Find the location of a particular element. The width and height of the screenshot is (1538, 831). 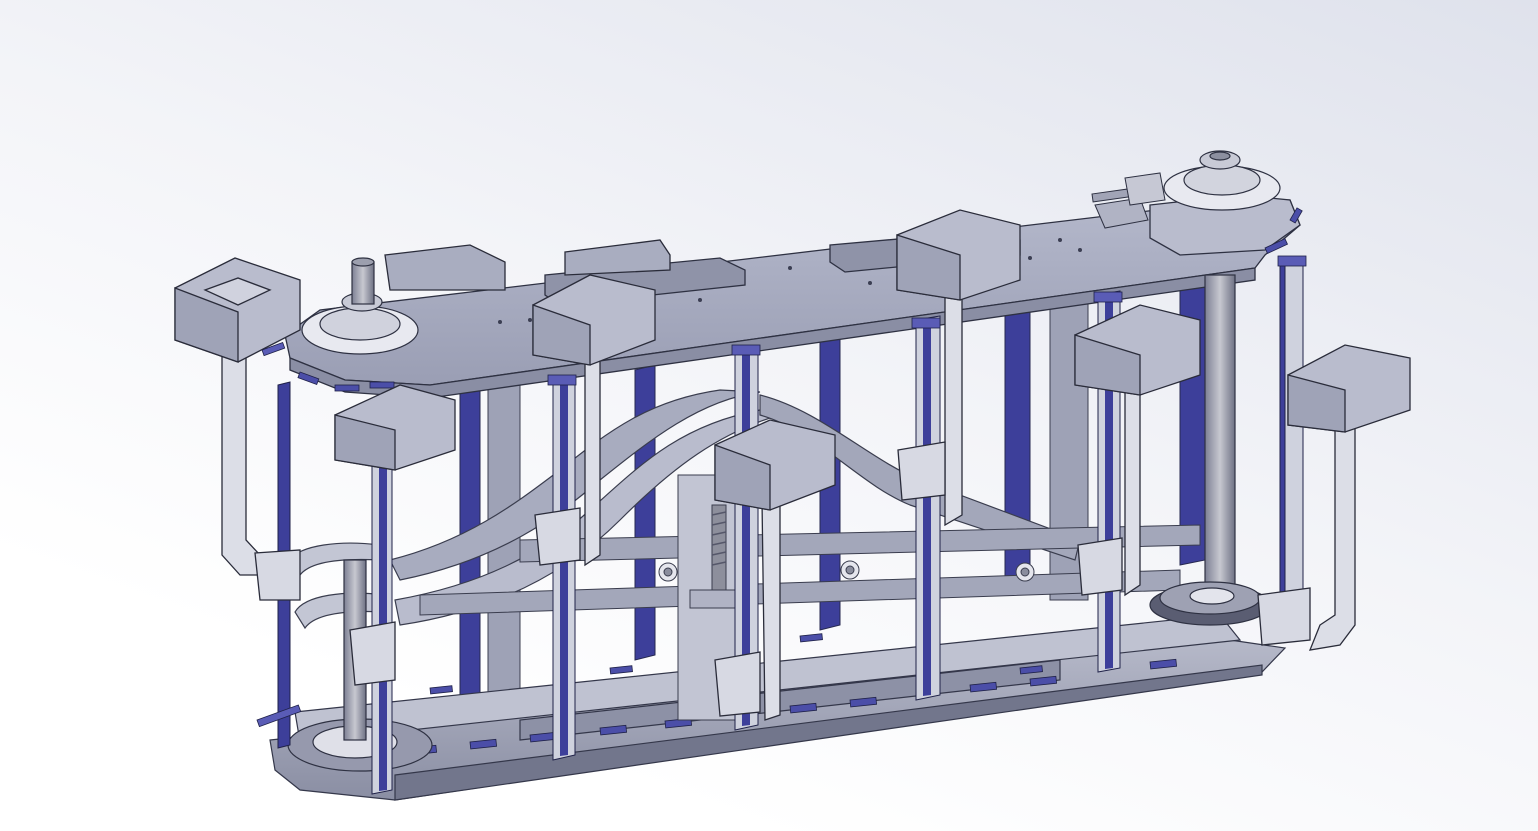

right-bearing-housing is located at coordinates (1222, 180).